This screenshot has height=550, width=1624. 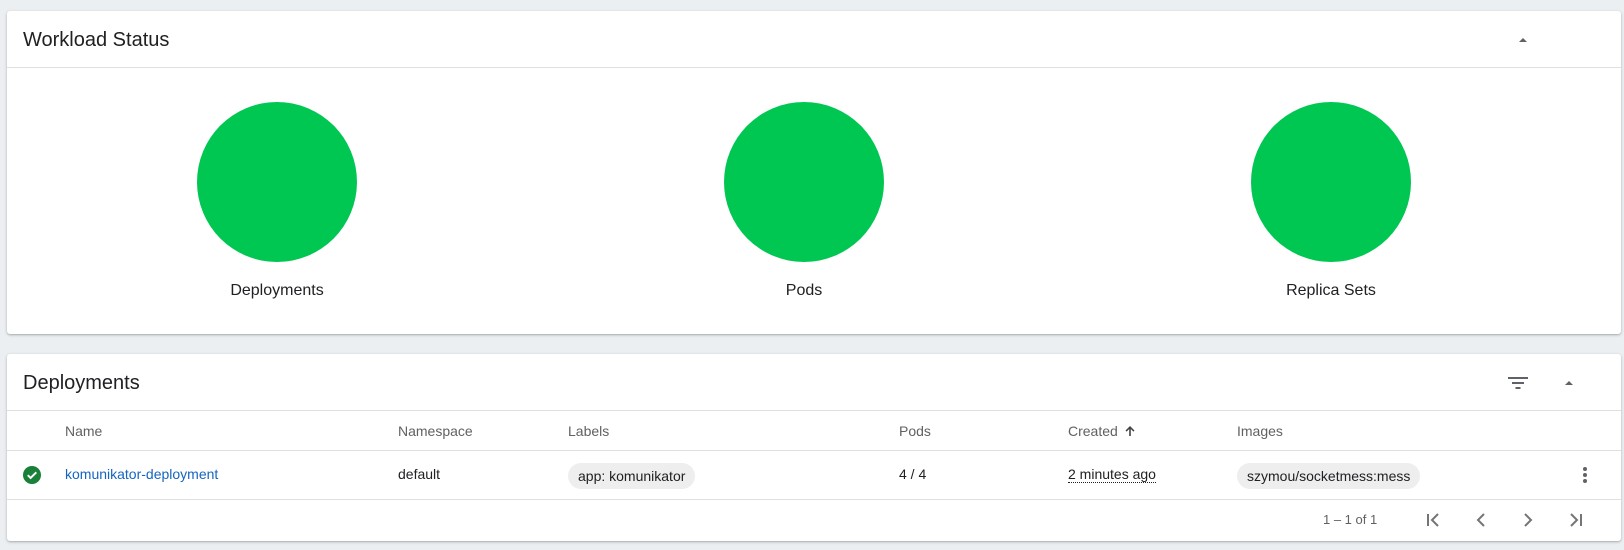 I want to click on column-header-labels: Labels, so click(x=589, y=431).